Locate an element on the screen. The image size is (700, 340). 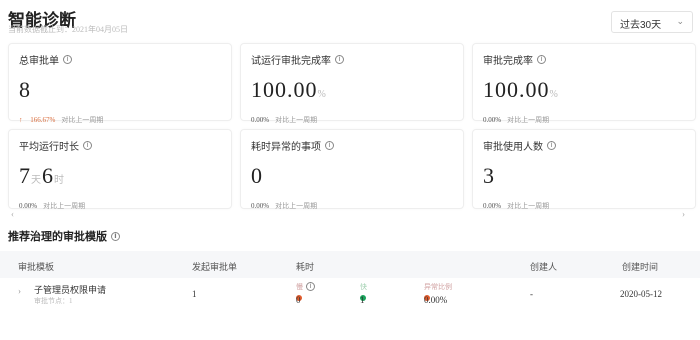
chevron-down-icon: ⌄ is located at coordinates (680, 21).